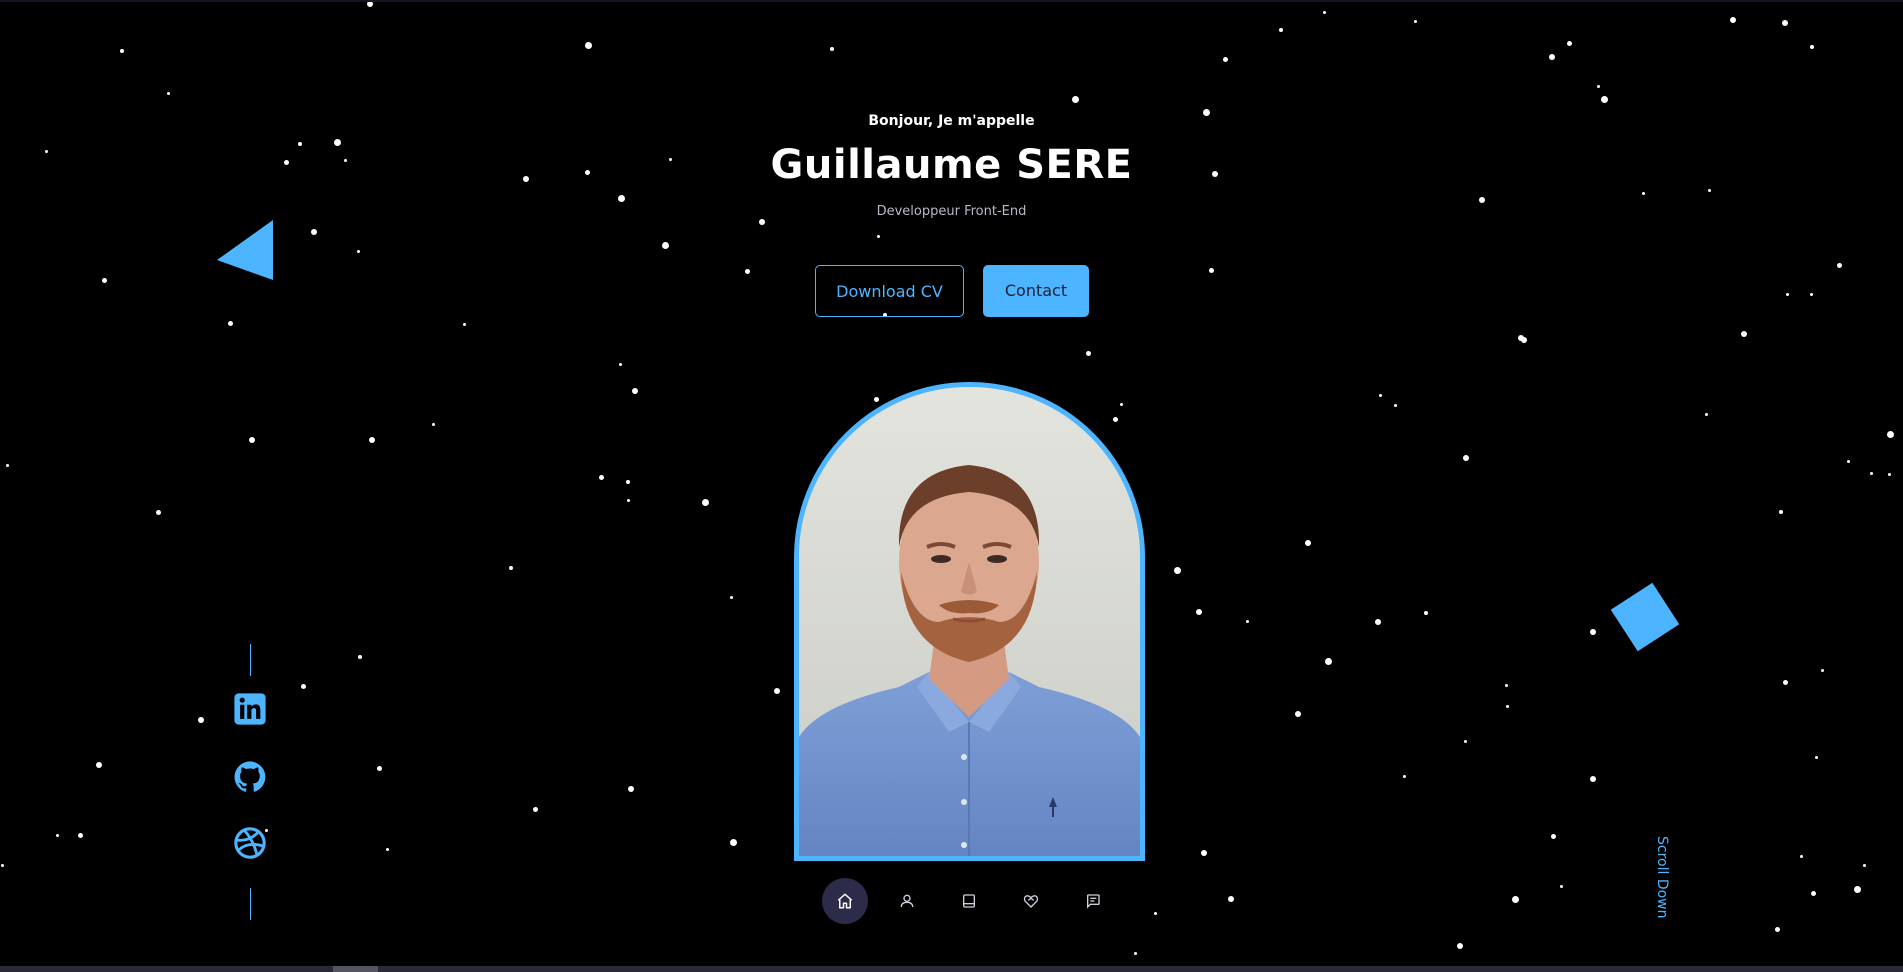  Describe the element at coordinates (250, 709) in the screenshot. I see `linkedin-icon` at that location.